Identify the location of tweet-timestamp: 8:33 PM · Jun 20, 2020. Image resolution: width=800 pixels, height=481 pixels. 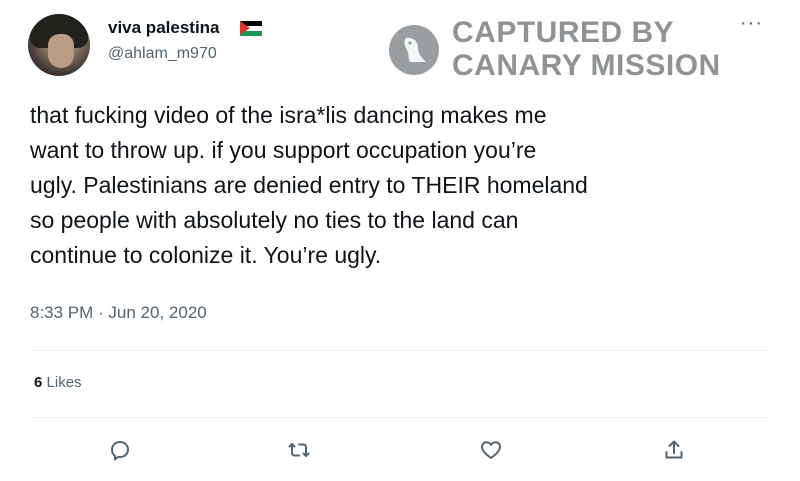
(118, 313).